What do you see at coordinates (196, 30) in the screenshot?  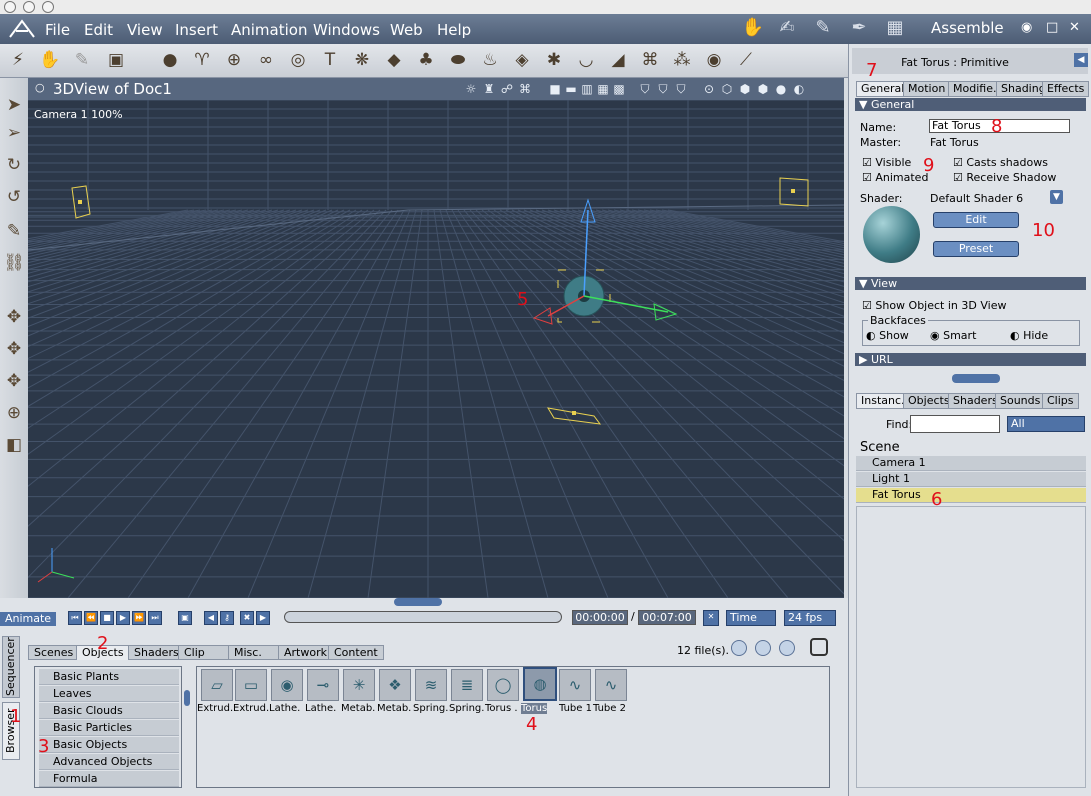 I see `menu-insert: Insert` at bounding box center [196, 30].